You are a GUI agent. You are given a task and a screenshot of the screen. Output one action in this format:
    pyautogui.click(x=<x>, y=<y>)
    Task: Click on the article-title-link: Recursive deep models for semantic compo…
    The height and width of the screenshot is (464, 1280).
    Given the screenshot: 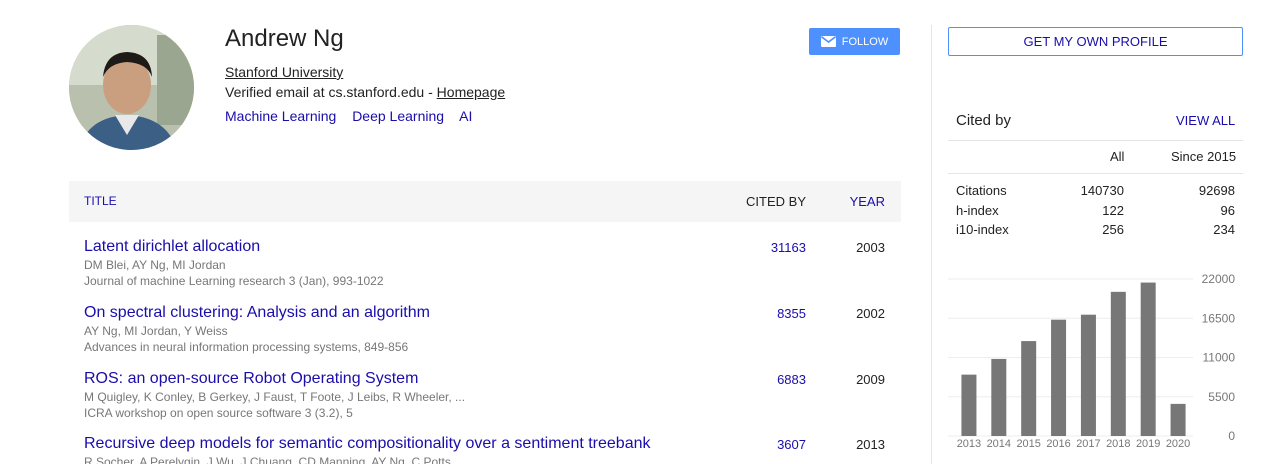 What is the action you would take?
    pyautogui.click(x=367, y=444)
    